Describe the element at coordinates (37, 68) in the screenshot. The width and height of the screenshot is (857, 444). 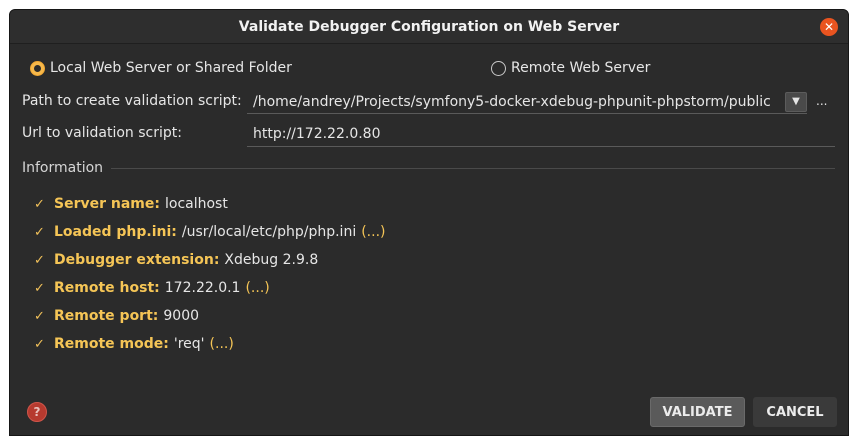
I see `local-server-radio` at that location.